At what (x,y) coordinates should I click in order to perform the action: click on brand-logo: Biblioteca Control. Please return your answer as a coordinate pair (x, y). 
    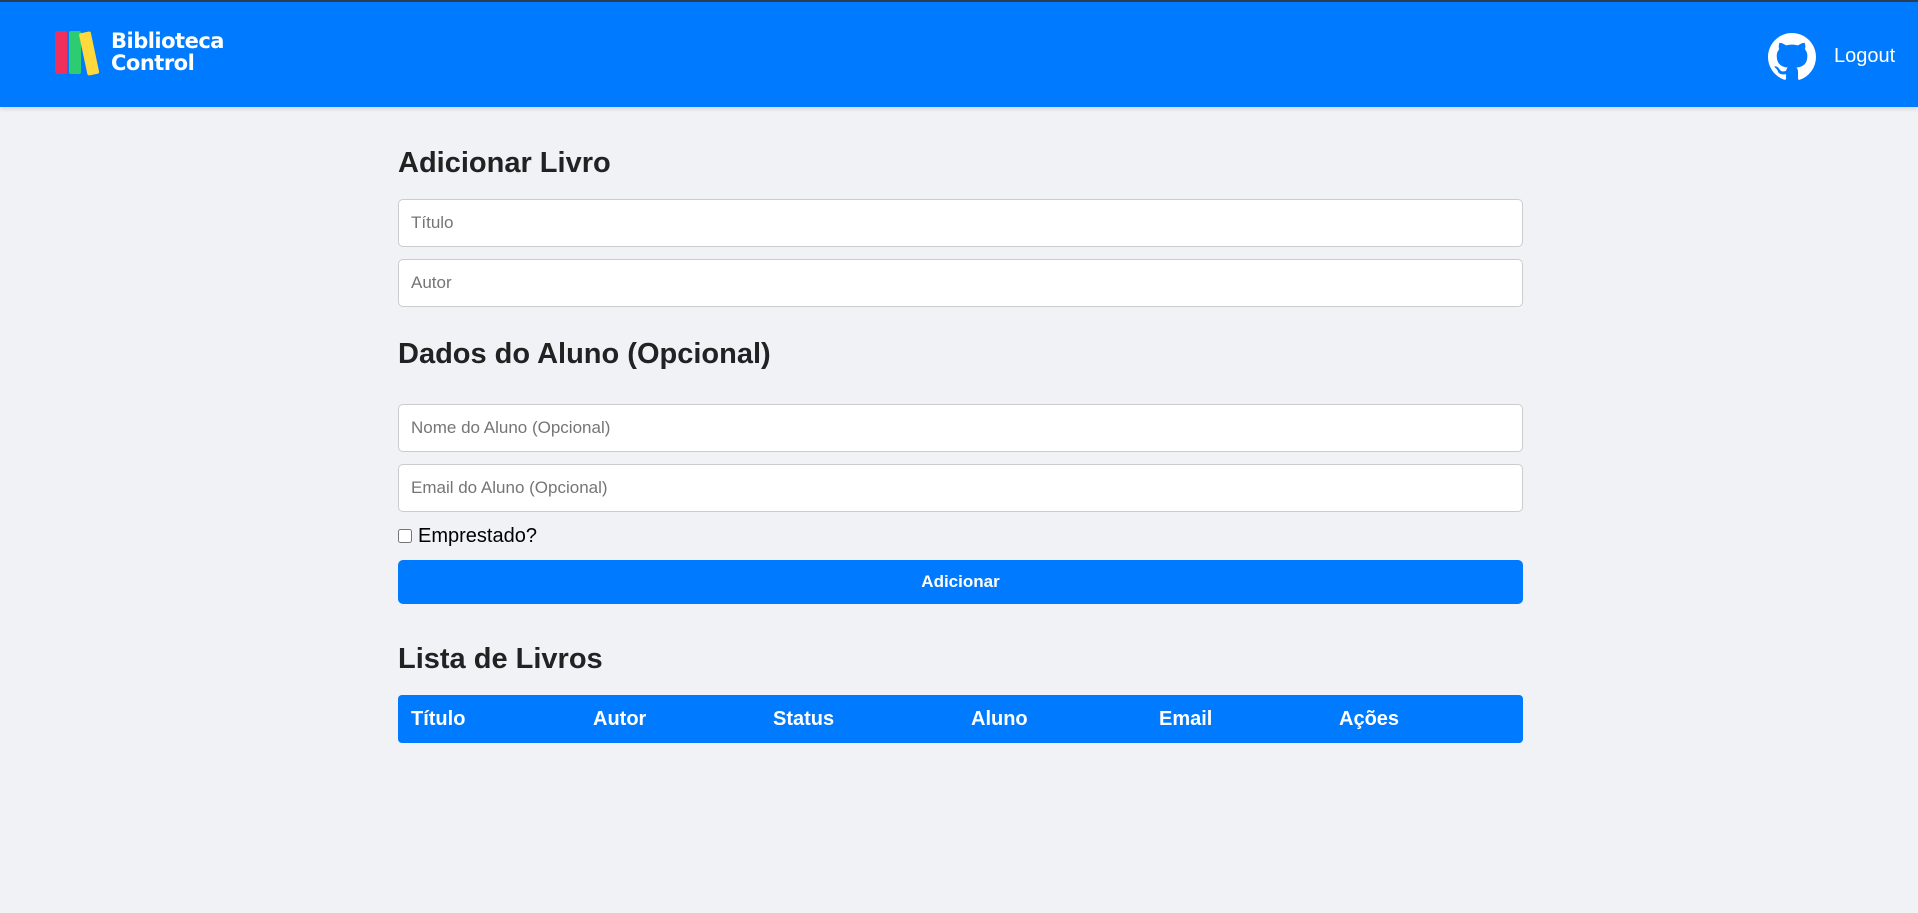
    Looking at the image, I should click on (139, 52).